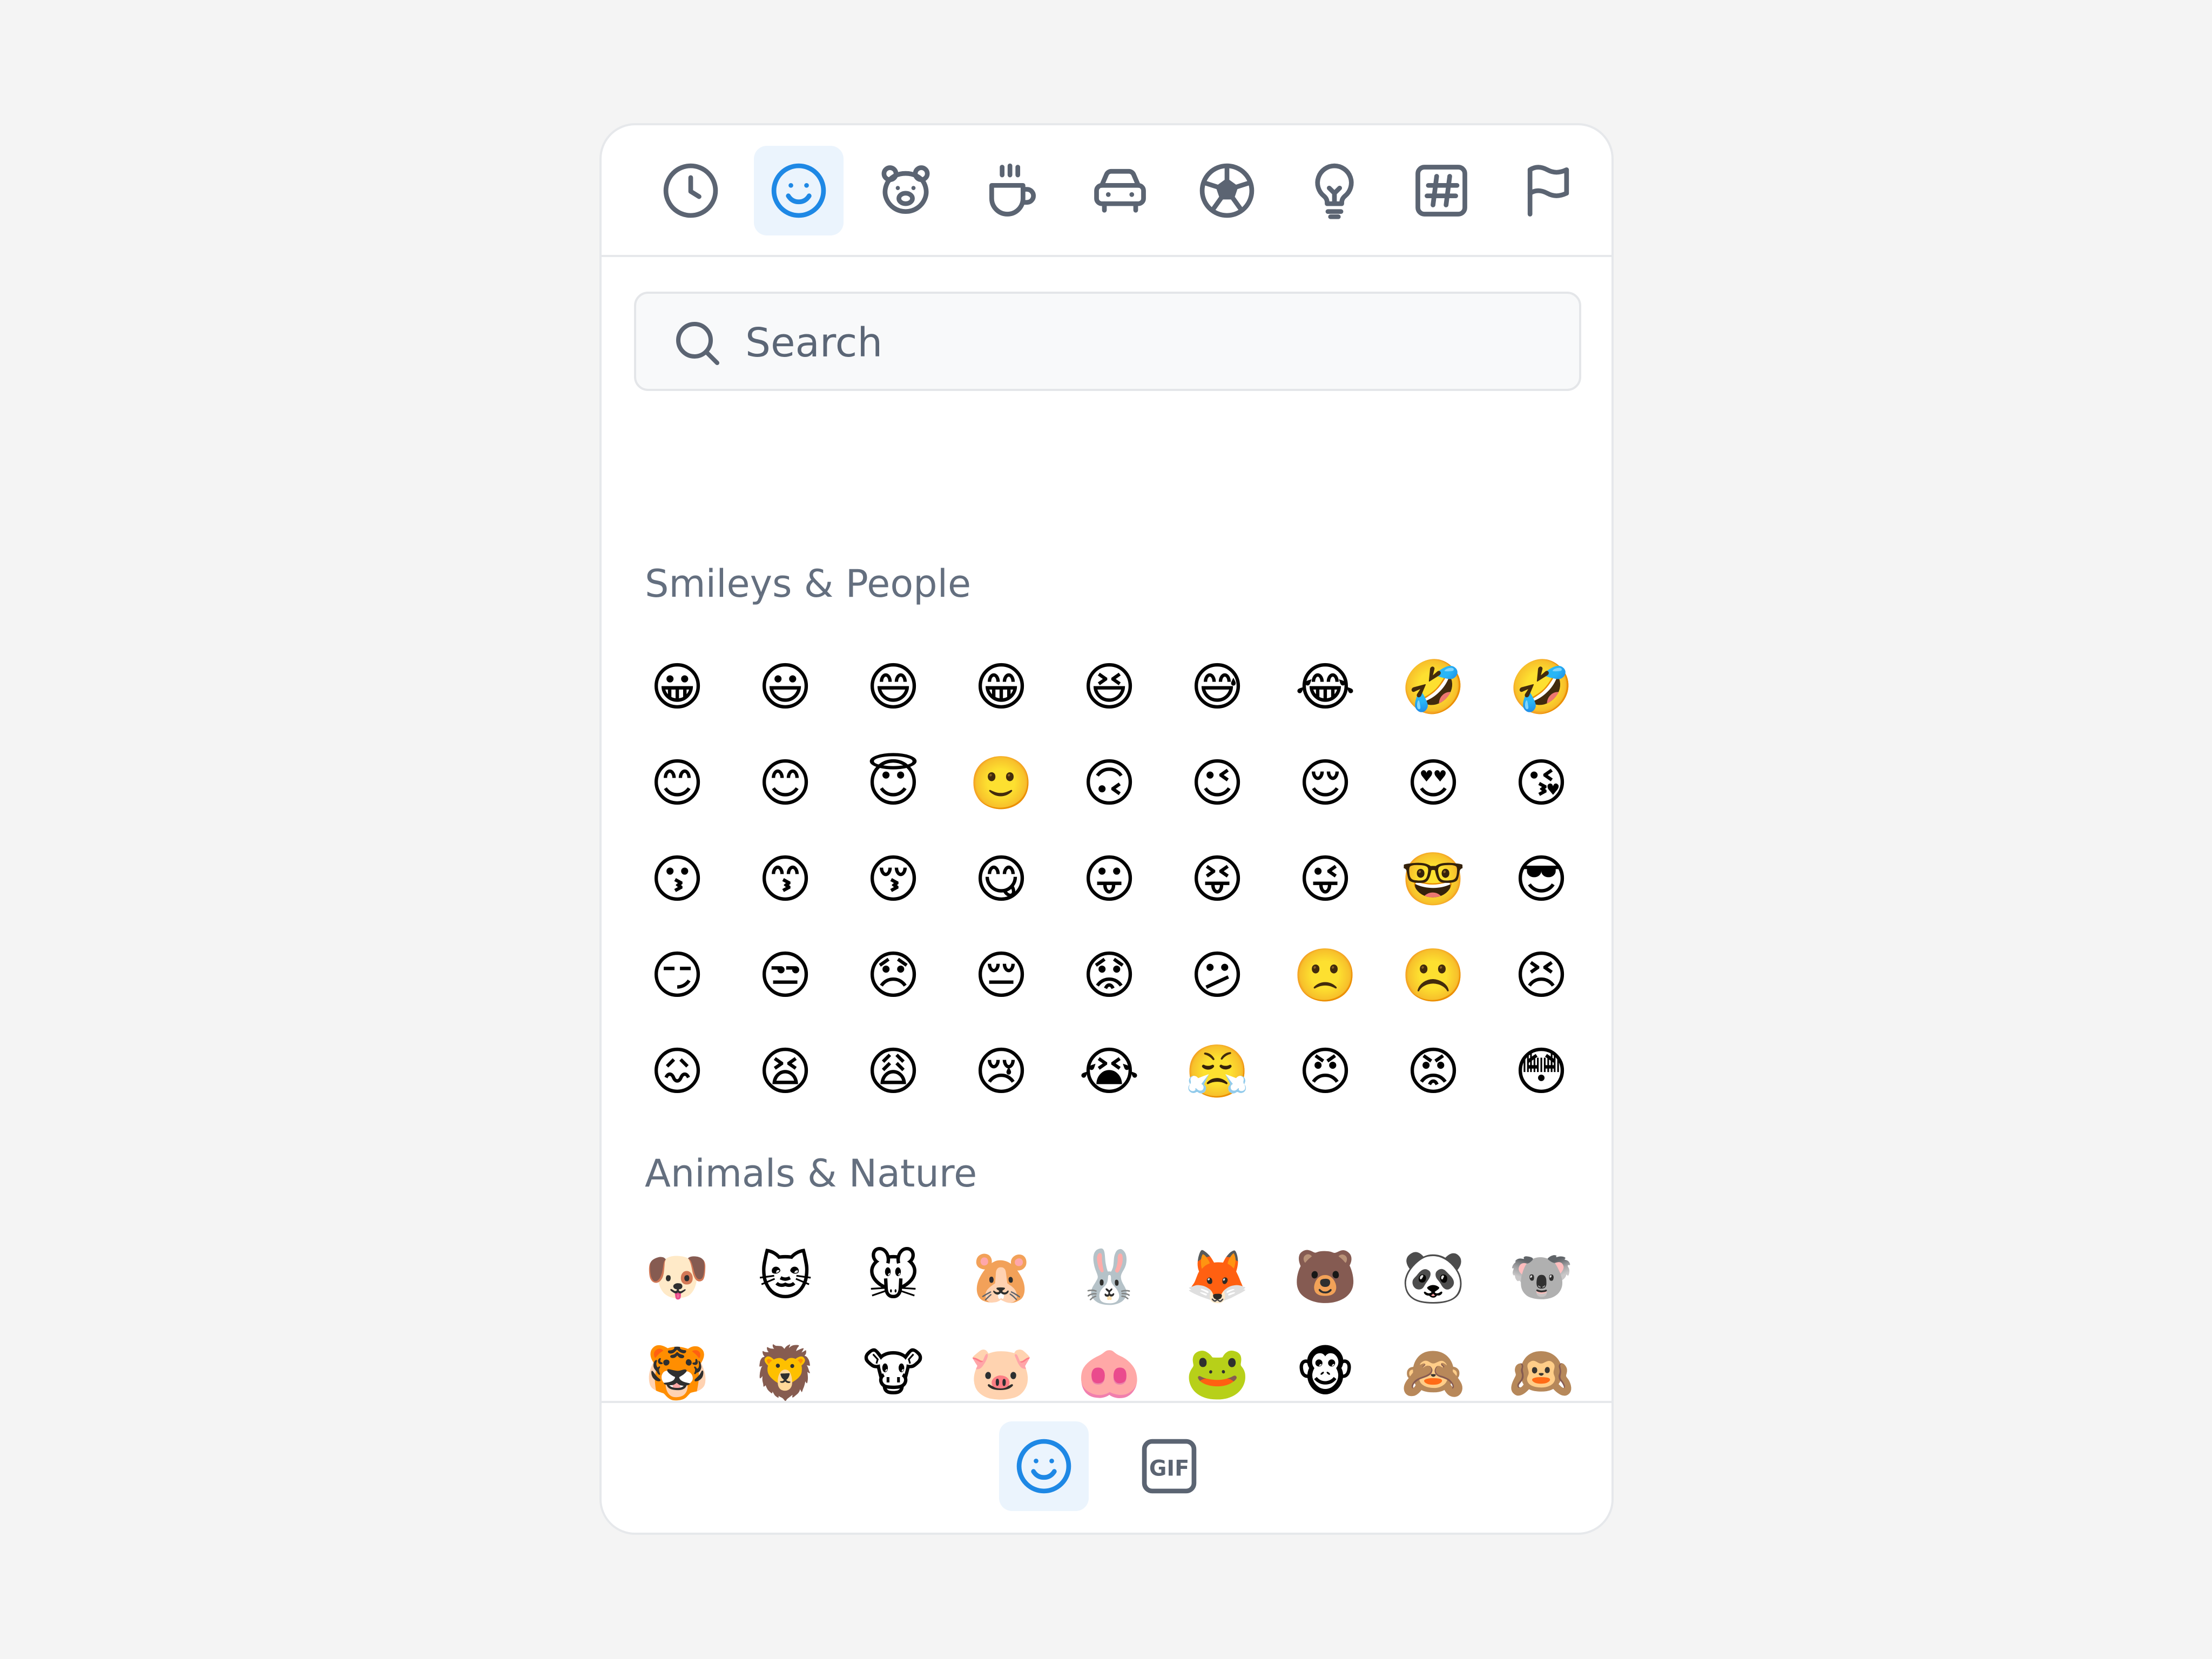 The image size is (2212, 1659). I want to click on gif-tab-button: GIF, so click(1169, 1466).